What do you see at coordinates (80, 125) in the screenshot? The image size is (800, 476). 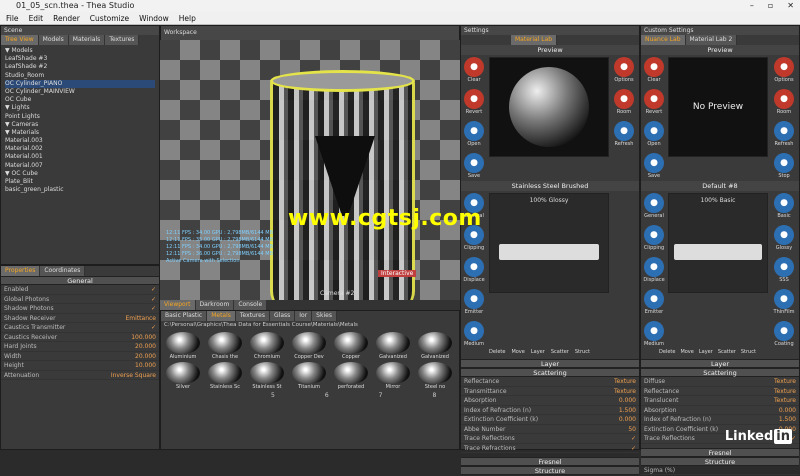 I see `tree-item: ▼ Cameras` at bounding box center [80, 125].